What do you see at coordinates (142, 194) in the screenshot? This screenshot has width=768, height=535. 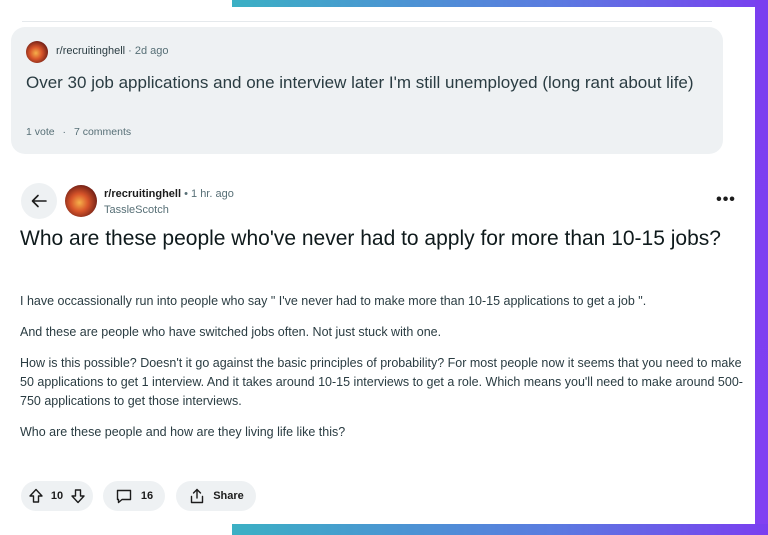 I see `post-subreddit: r/recruitinghell` at bounding box center [142, 194].